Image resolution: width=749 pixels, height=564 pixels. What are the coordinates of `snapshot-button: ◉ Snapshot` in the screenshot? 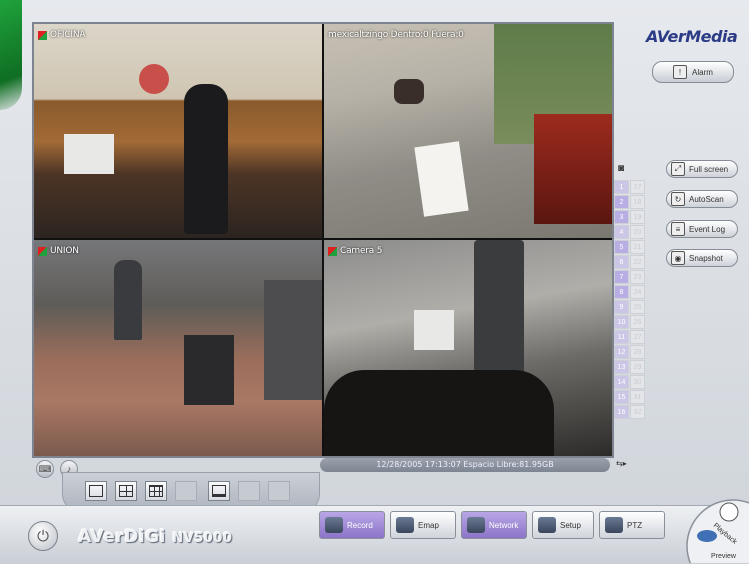 It's located at (702, 258).